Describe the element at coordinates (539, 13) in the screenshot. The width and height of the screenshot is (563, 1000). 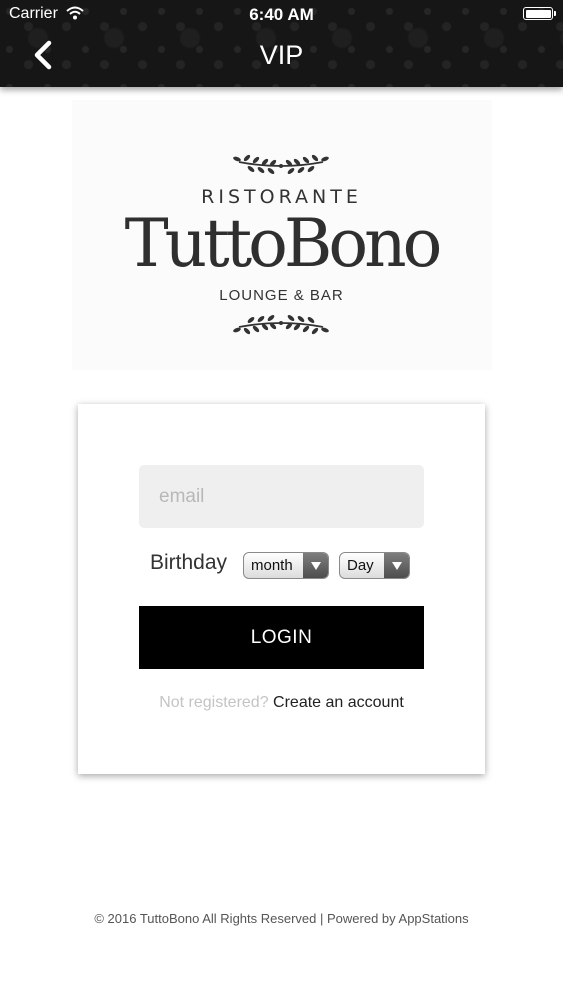
I see `battery-icon` at that location.